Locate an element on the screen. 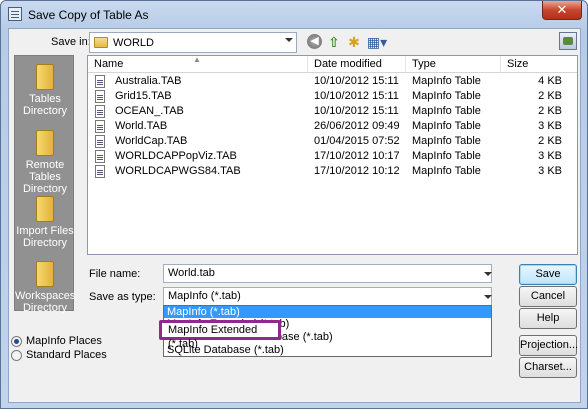 The image size is (588, 409). dropdown-option: SQLite Database (*.tab) is located at coordinates (327, 350).